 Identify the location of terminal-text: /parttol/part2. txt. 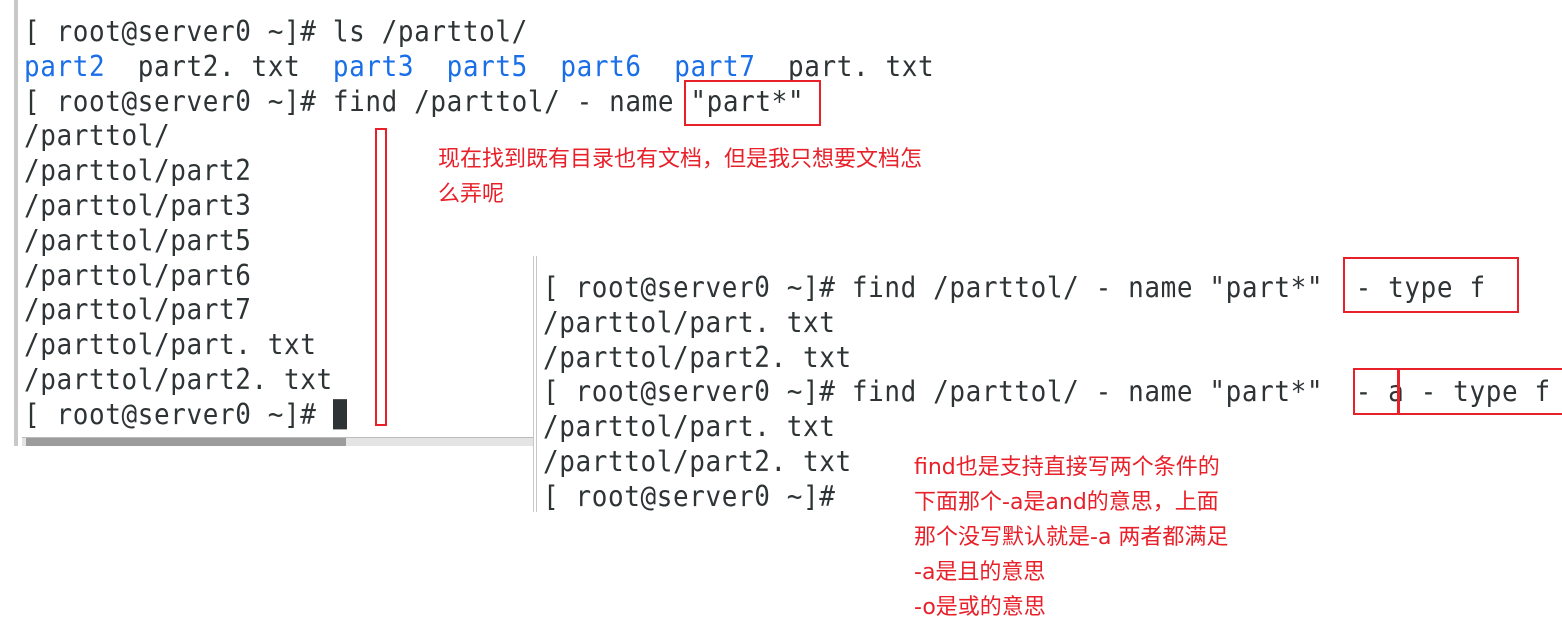
(178, 380).